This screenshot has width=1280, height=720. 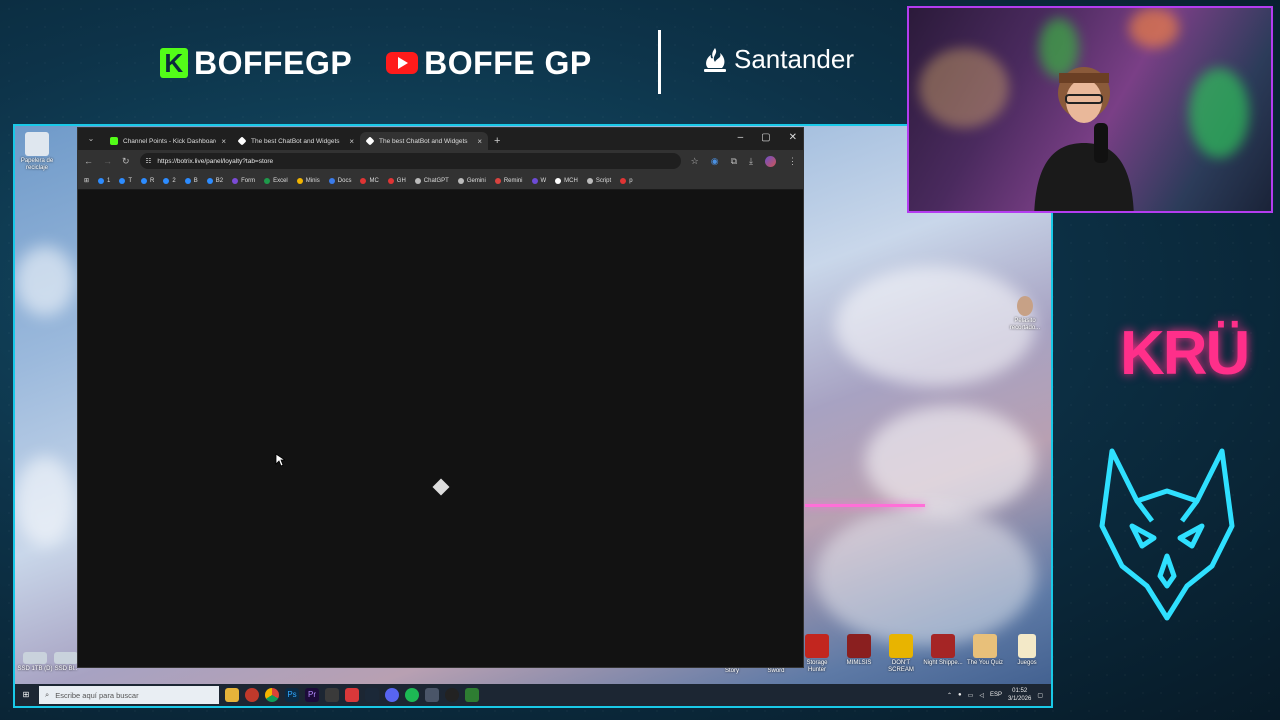 I want to click on forward-icon: →, so click(x=107, y=161).